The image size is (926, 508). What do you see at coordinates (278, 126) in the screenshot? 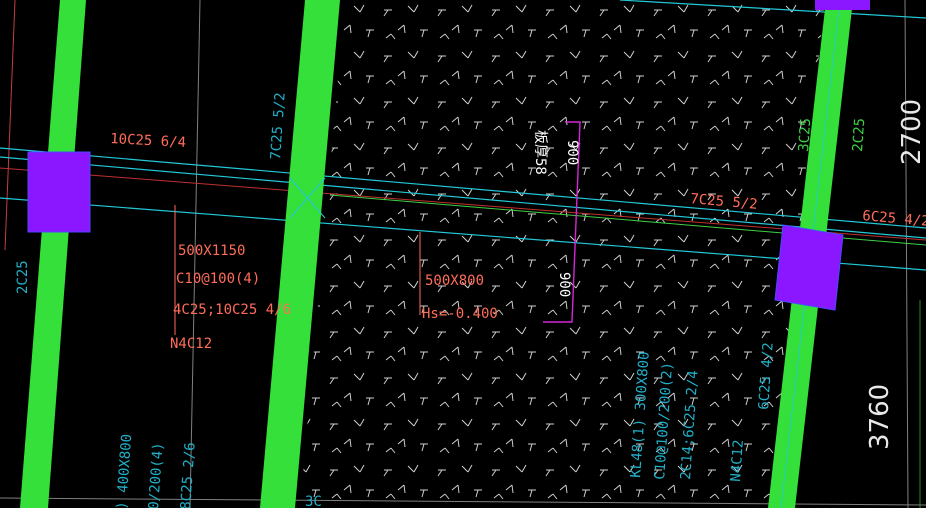
I see `vbeam1-top-label: 7C25 5/2` at bounding box center [278, 126].